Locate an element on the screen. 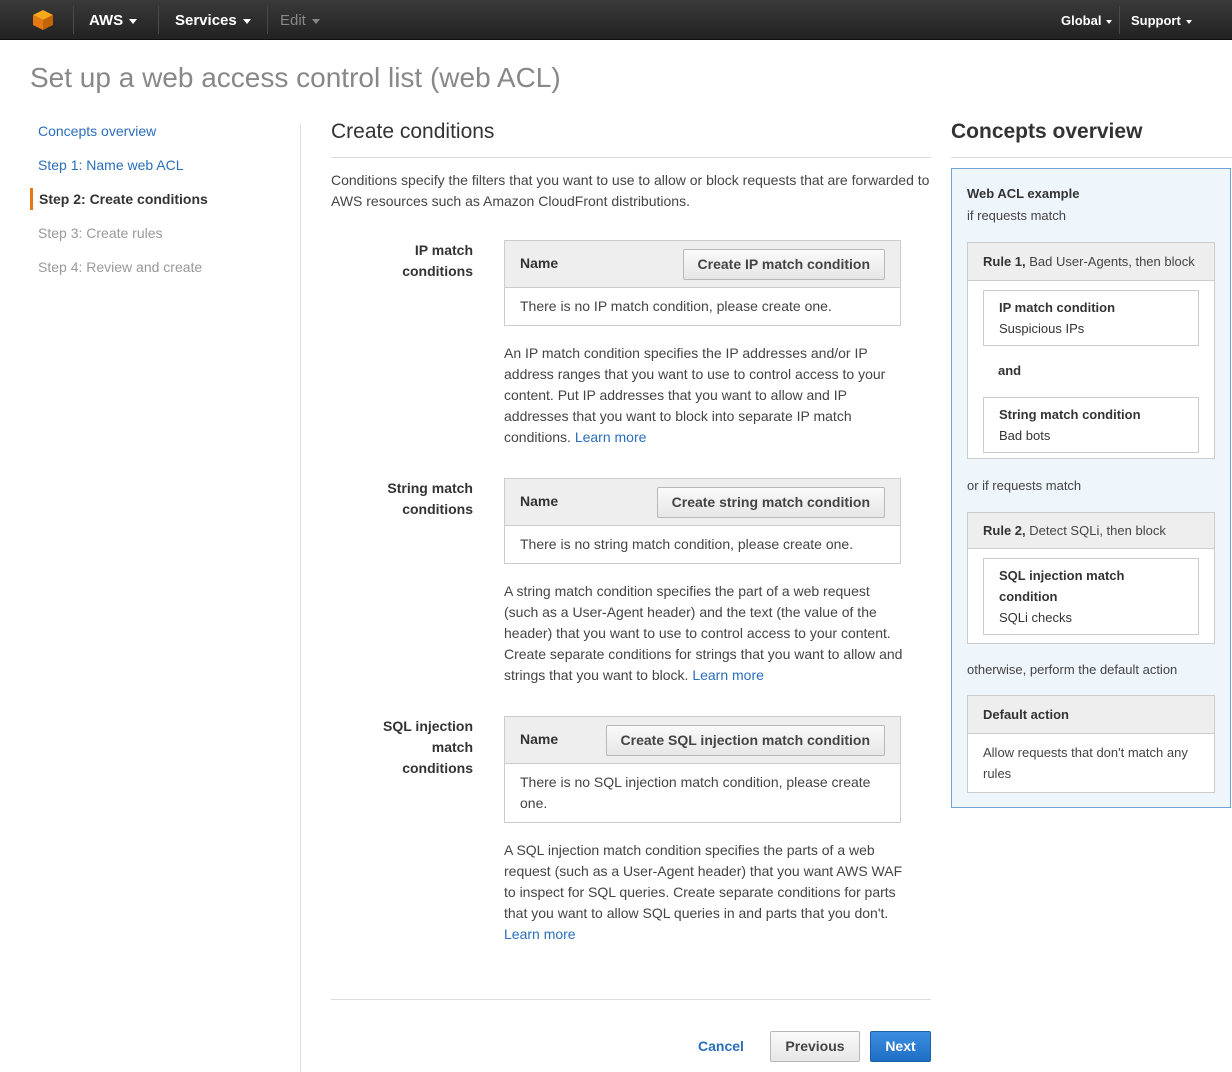 The image size is (1232, 1072). otherwise-text: otherwise, perform the default action is located at coordinates (1072, 669).